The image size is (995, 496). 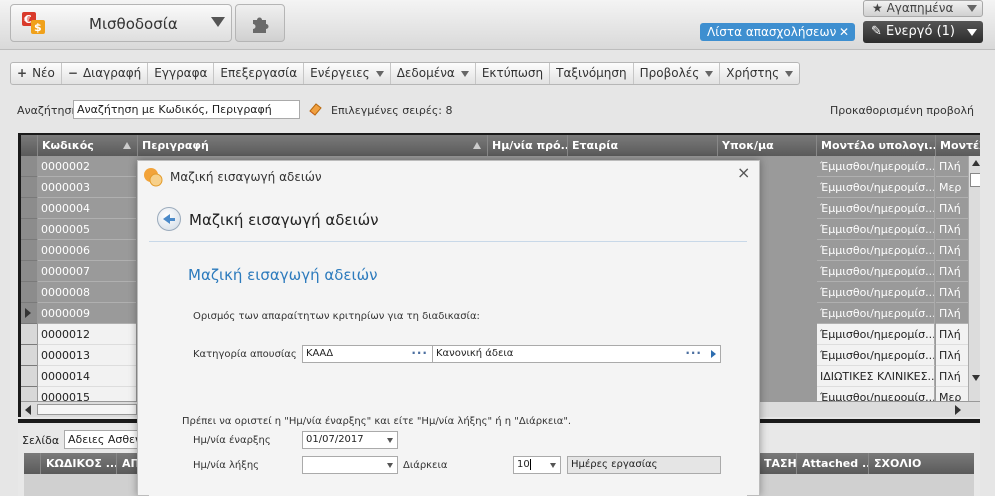 What do you see at coordinates (743, 172) in the screenshot?
I see `close-icon: ×` at bounding box center [743, 172].